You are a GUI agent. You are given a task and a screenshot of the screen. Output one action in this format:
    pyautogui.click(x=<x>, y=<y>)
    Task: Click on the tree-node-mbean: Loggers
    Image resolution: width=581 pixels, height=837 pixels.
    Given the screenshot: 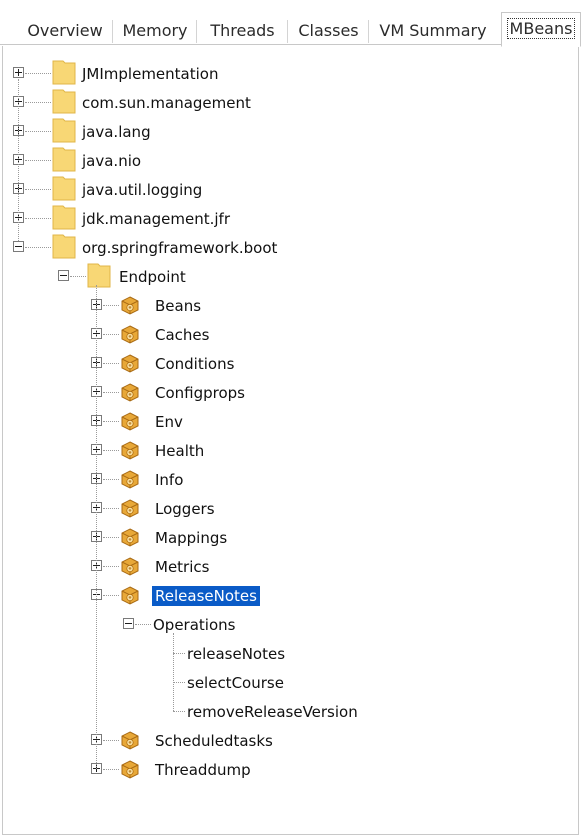 What is the action you would take?
    pyautogui.click(x=290, y=508)
    